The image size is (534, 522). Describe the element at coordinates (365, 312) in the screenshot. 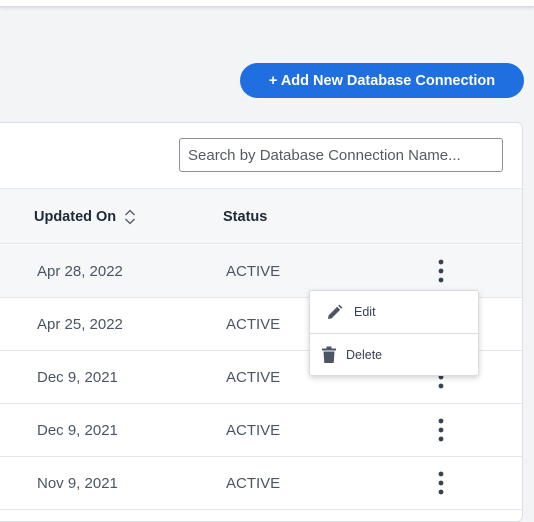

I see `edit-label: Edit` at that location.